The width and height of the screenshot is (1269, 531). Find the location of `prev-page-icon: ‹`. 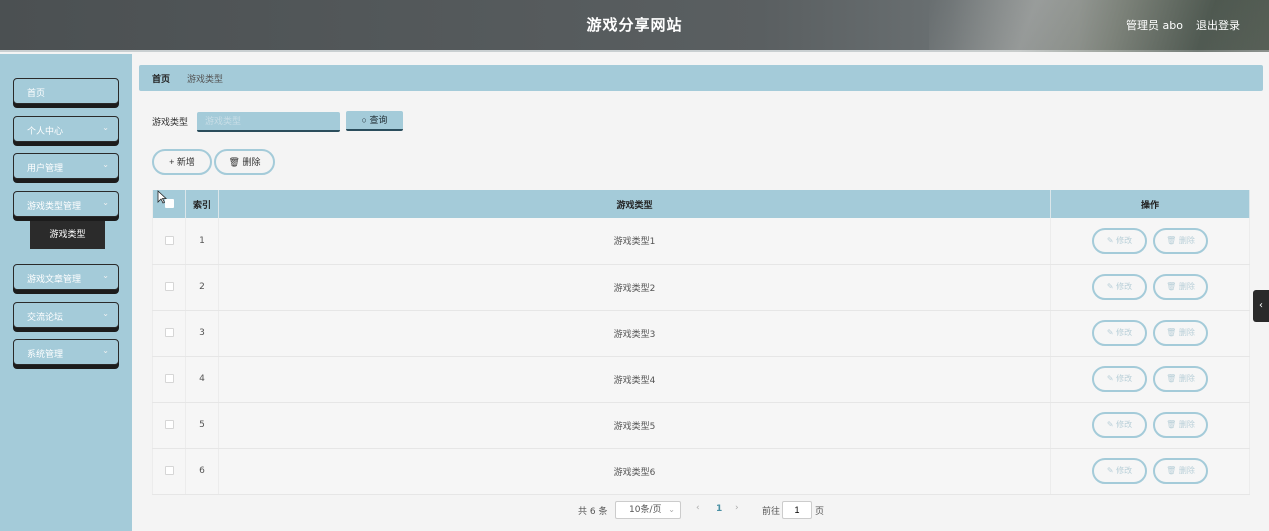

prev-page-icon: ‹ is located at coordinates (698, 508).